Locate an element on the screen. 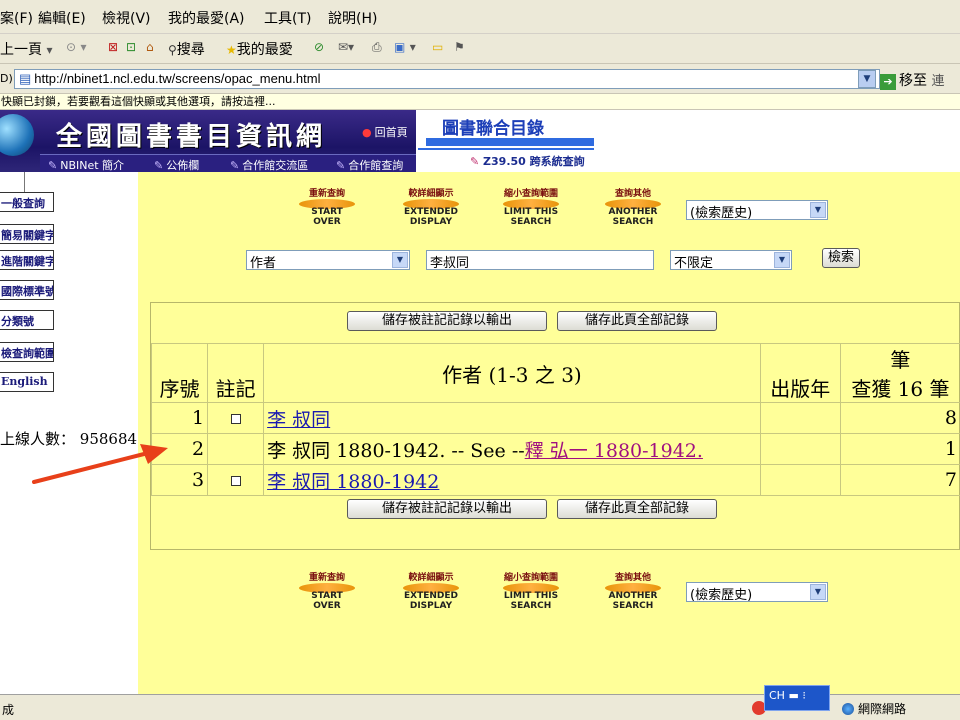 The width and height of the screenshot is (960, 720). folder-icon: ▭ is located at coordinates (438, 47).